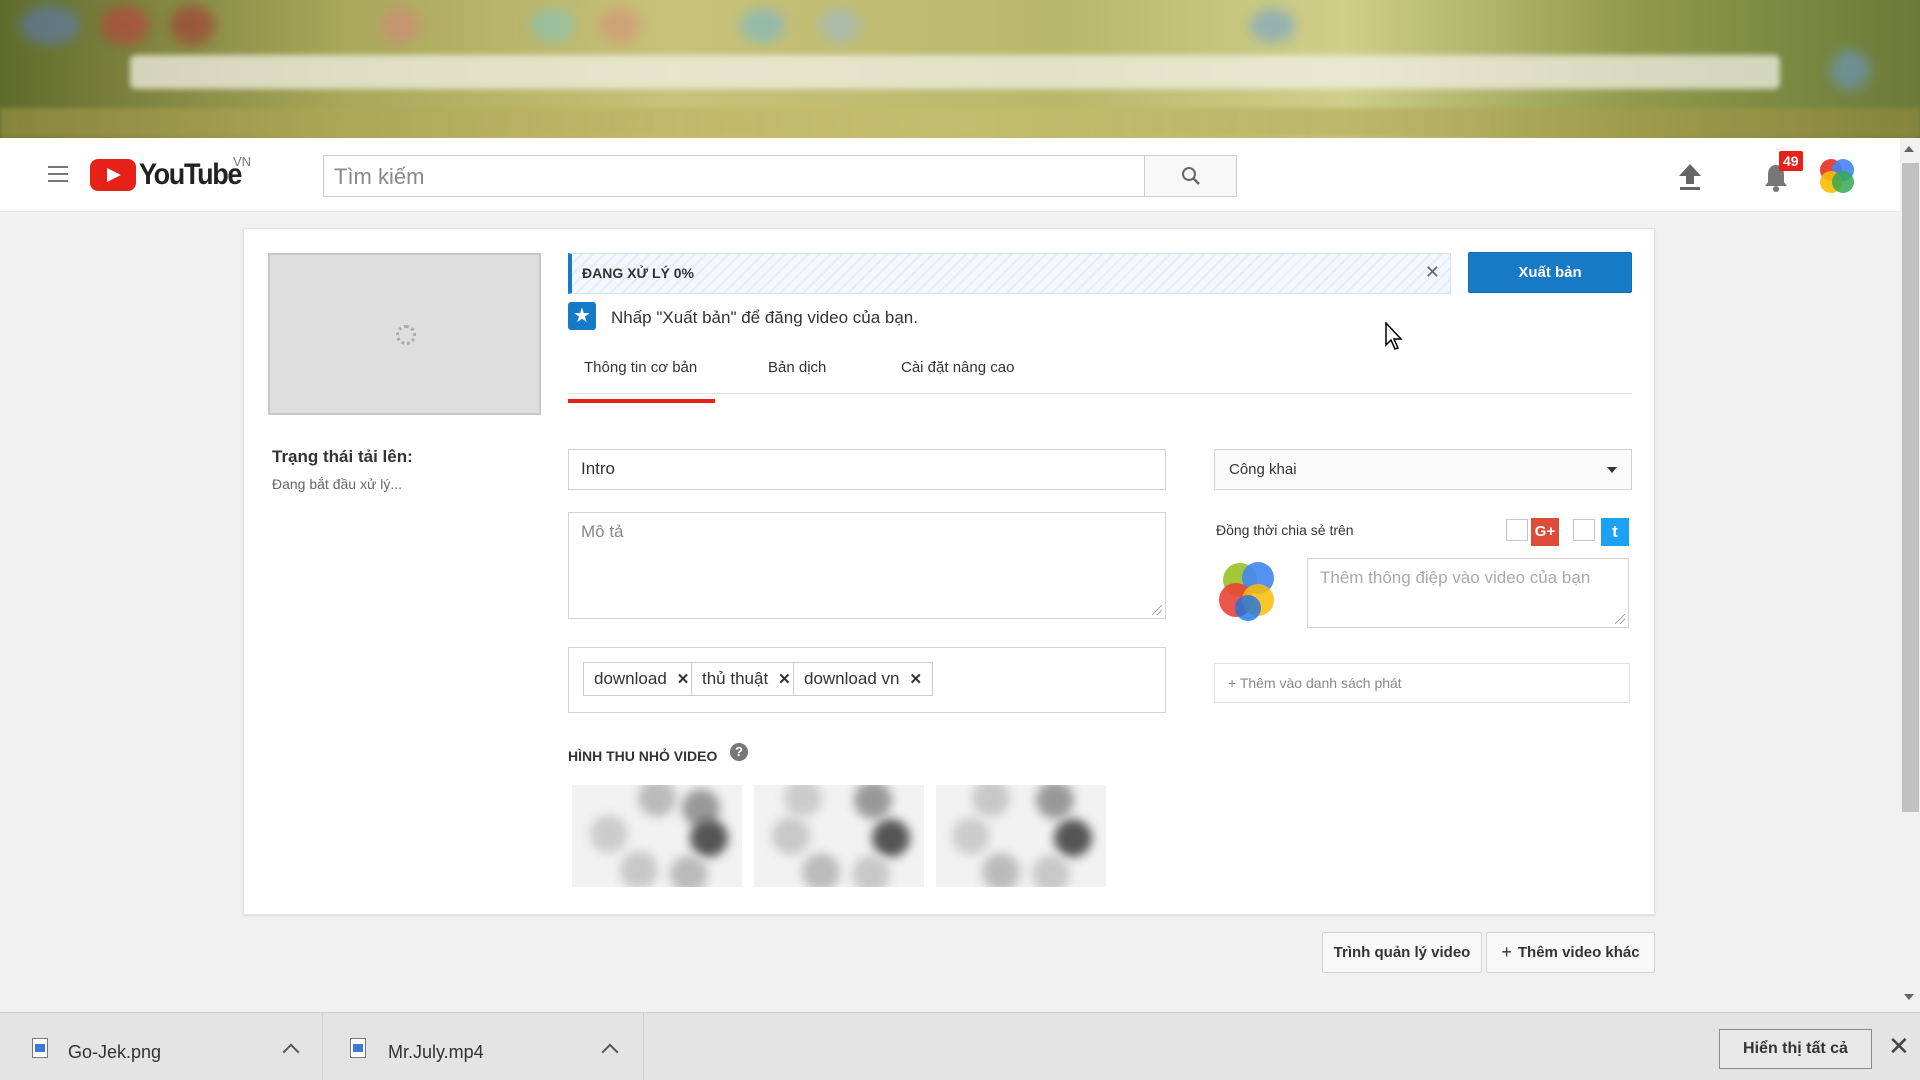 Image resolution: width=1920 pixels, height=1080 pixels. I want to click on plus-icon: +, so click(1506, 952).